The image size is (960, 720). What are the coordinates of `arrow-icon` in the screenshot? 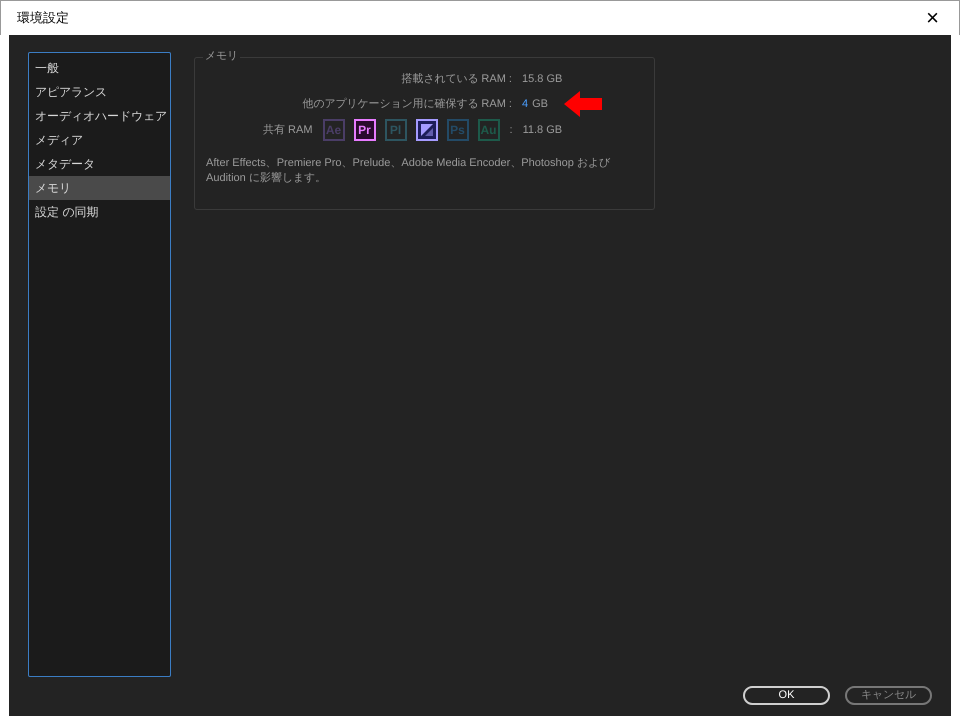 It's located at (583, 104).